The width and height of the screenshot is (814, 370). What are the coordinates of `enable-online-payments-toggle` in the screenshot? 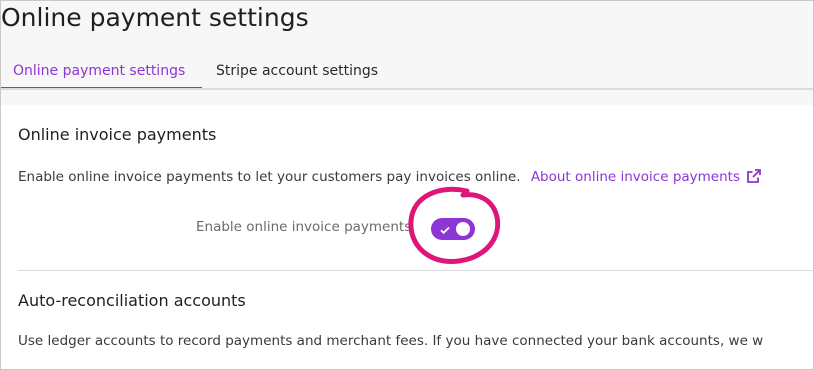 It's located at (453, 229).